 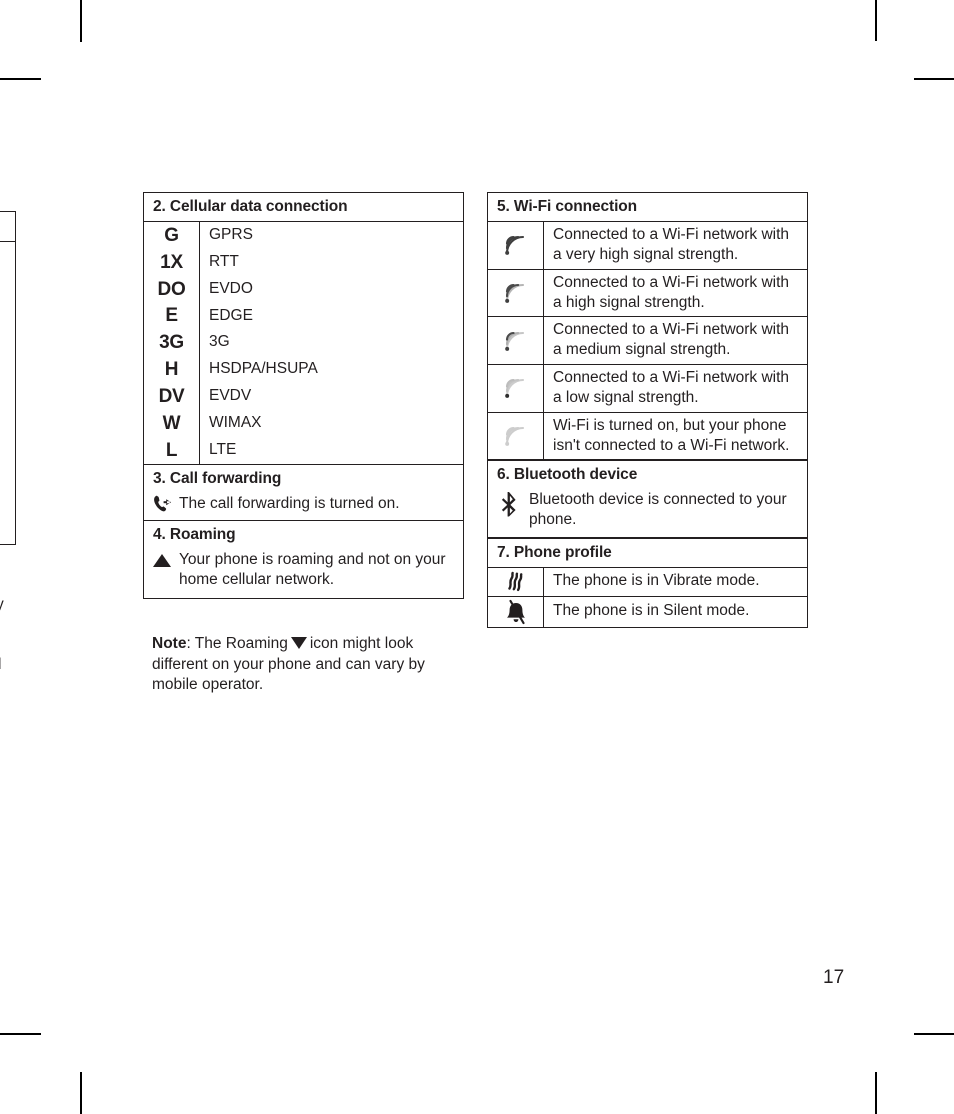 I want to click on cellular-g-label: GPRS, so click(x=231, y=235).